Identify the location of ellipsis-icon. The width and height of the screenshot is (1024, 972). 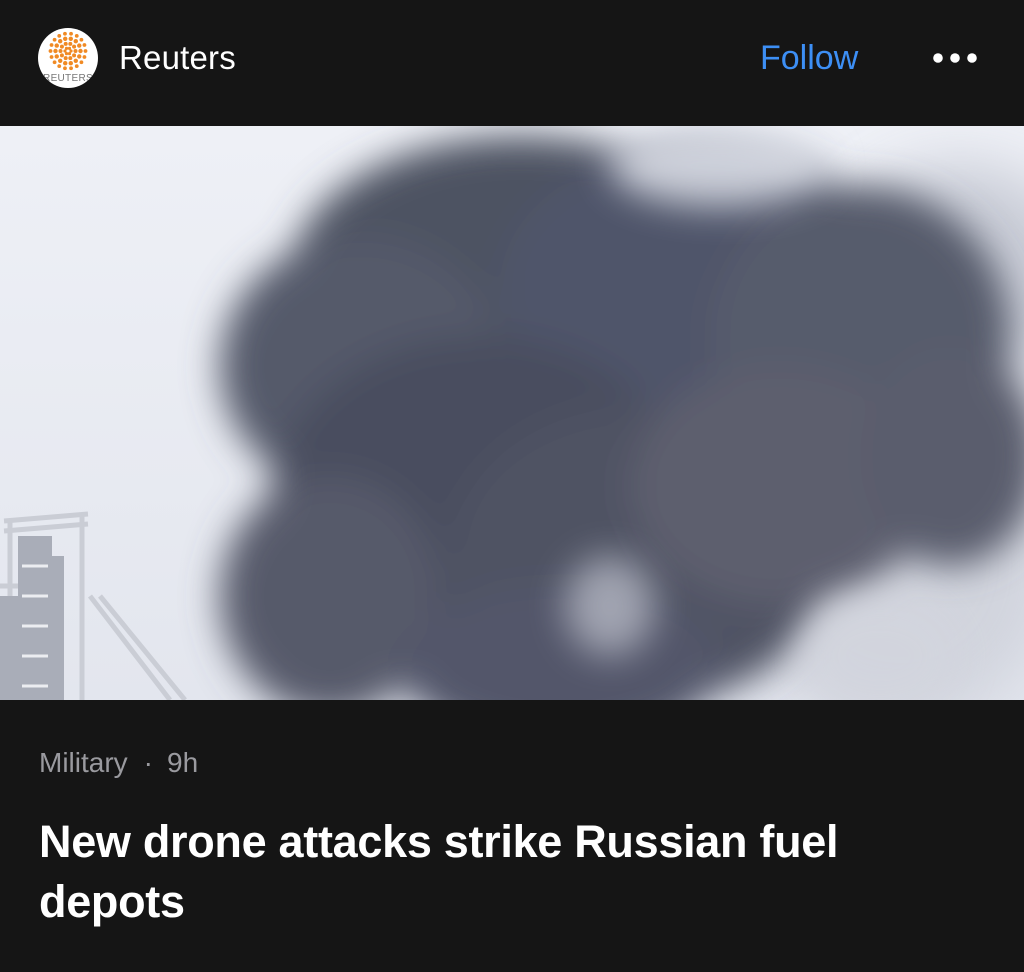
(955, 58).